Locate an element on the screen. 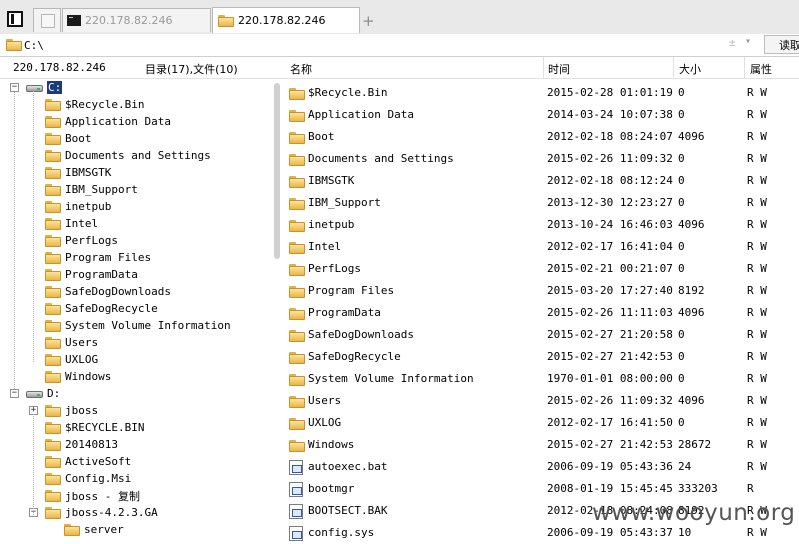 This screenshot has height=544, width=799. file-row: autoexec.bat 2006-09-19 05:43:36 24 R W is located at coordinates (542, 466).